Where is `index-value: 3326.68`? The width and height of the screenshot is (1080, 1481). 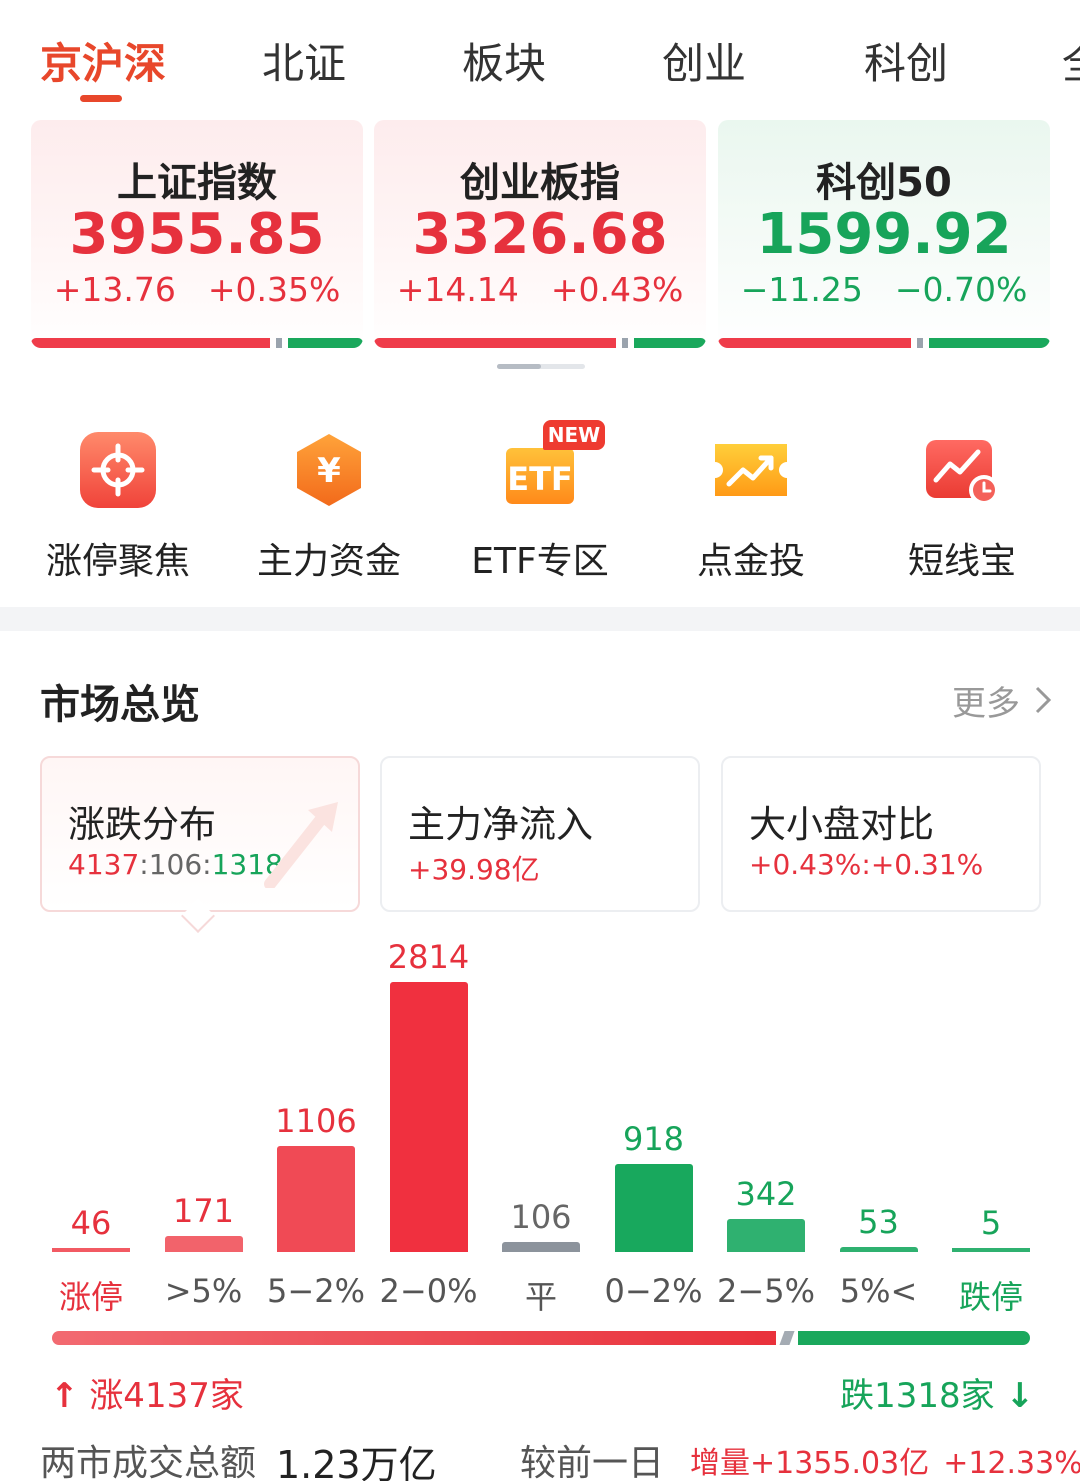 index-value: 3326.68 is located at coordinates (540, 234).